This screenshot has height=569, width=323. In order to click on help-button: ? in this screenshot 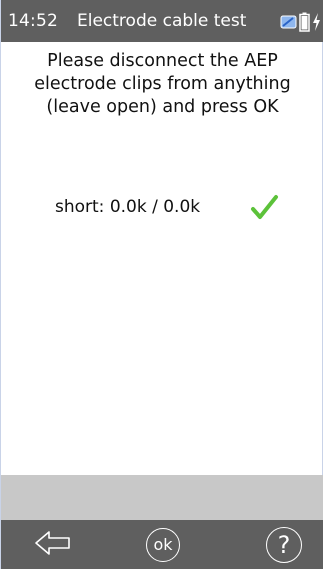, I will do `click(283, 544)`.